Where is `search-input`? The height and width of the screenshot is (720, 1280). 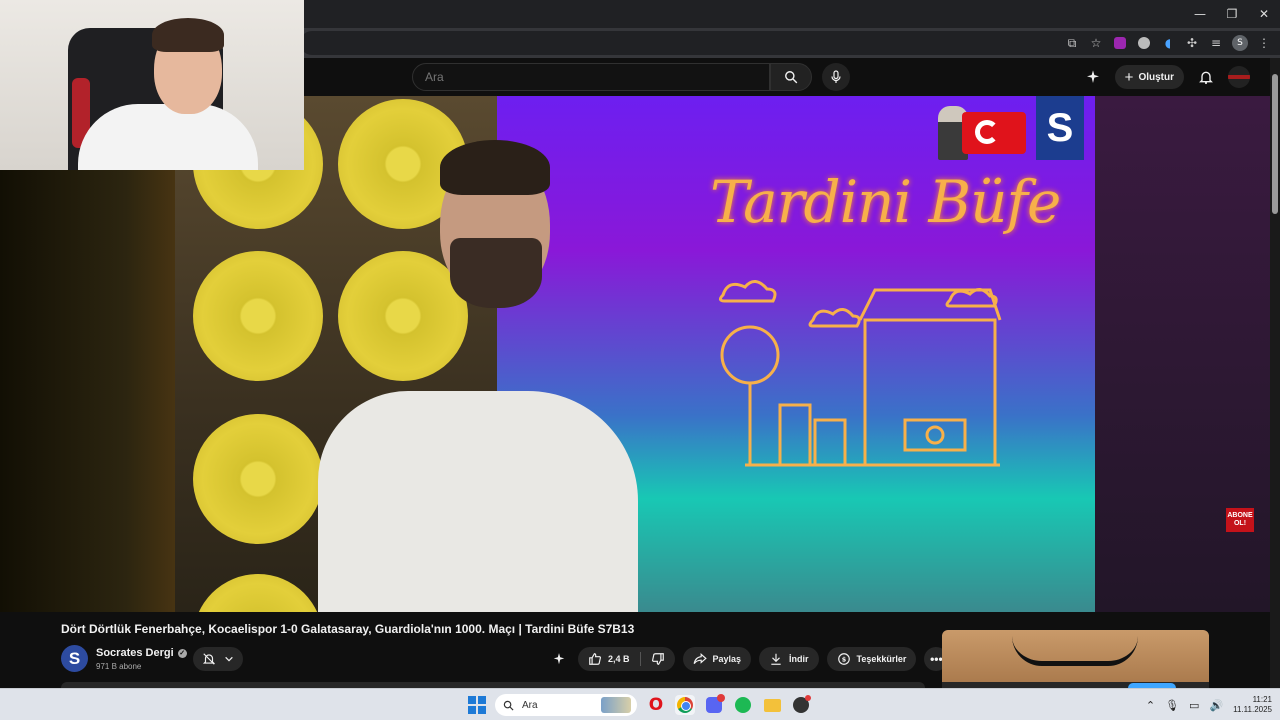 search-input is located at coordinates (591, 77).